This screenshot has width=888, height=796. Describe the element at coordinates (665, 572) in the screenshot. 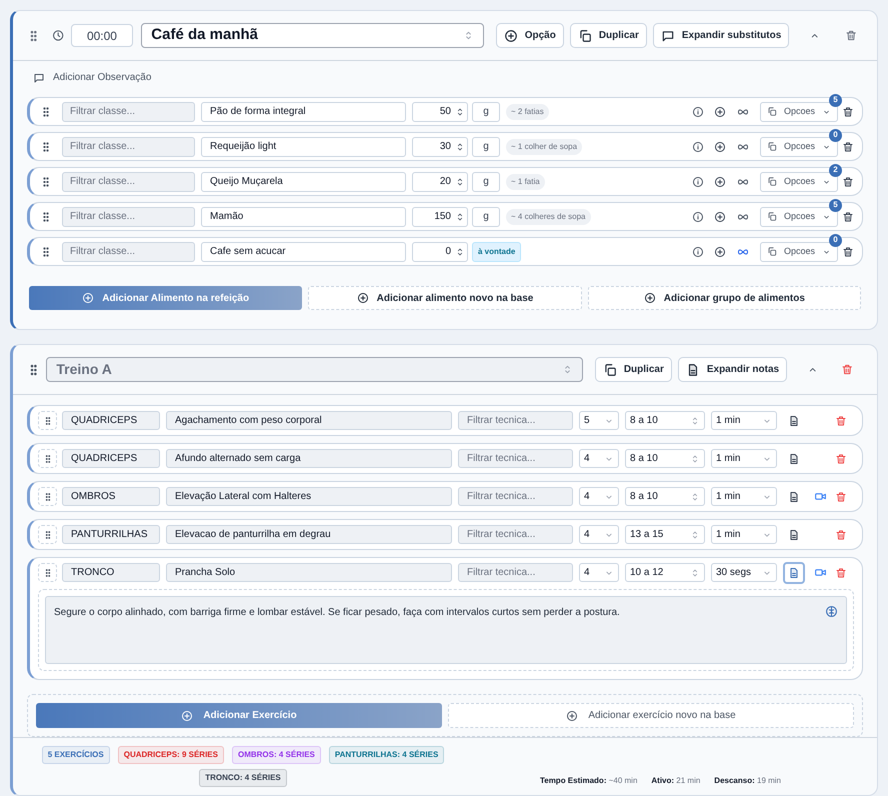

I see `reps-select: 10 a 12` at that location.